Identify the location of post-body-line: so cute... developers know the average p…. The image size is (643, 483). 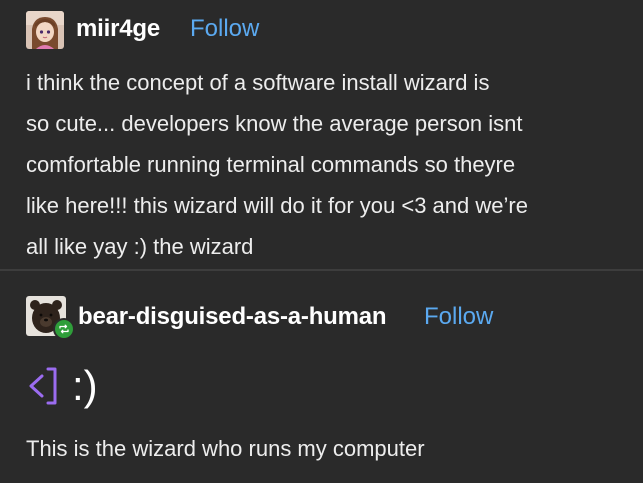
(274, 123).